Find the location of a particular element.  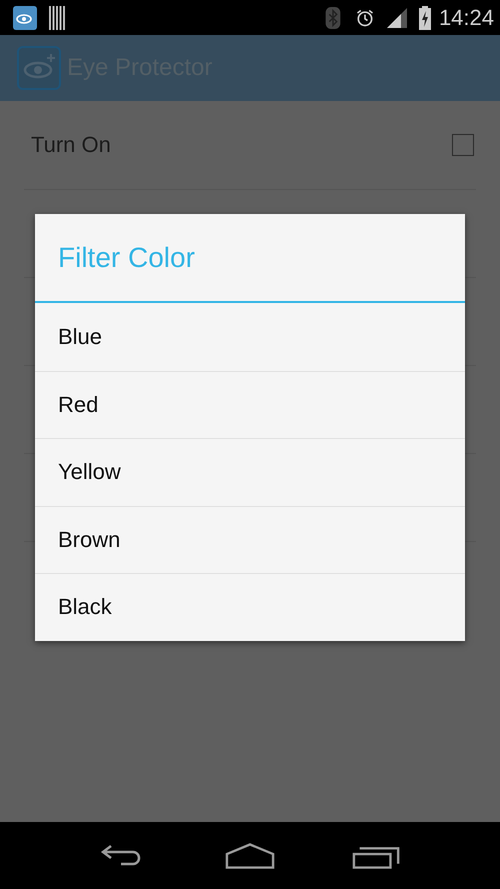

battery-charging-icon is located at coordinates (424, 18).